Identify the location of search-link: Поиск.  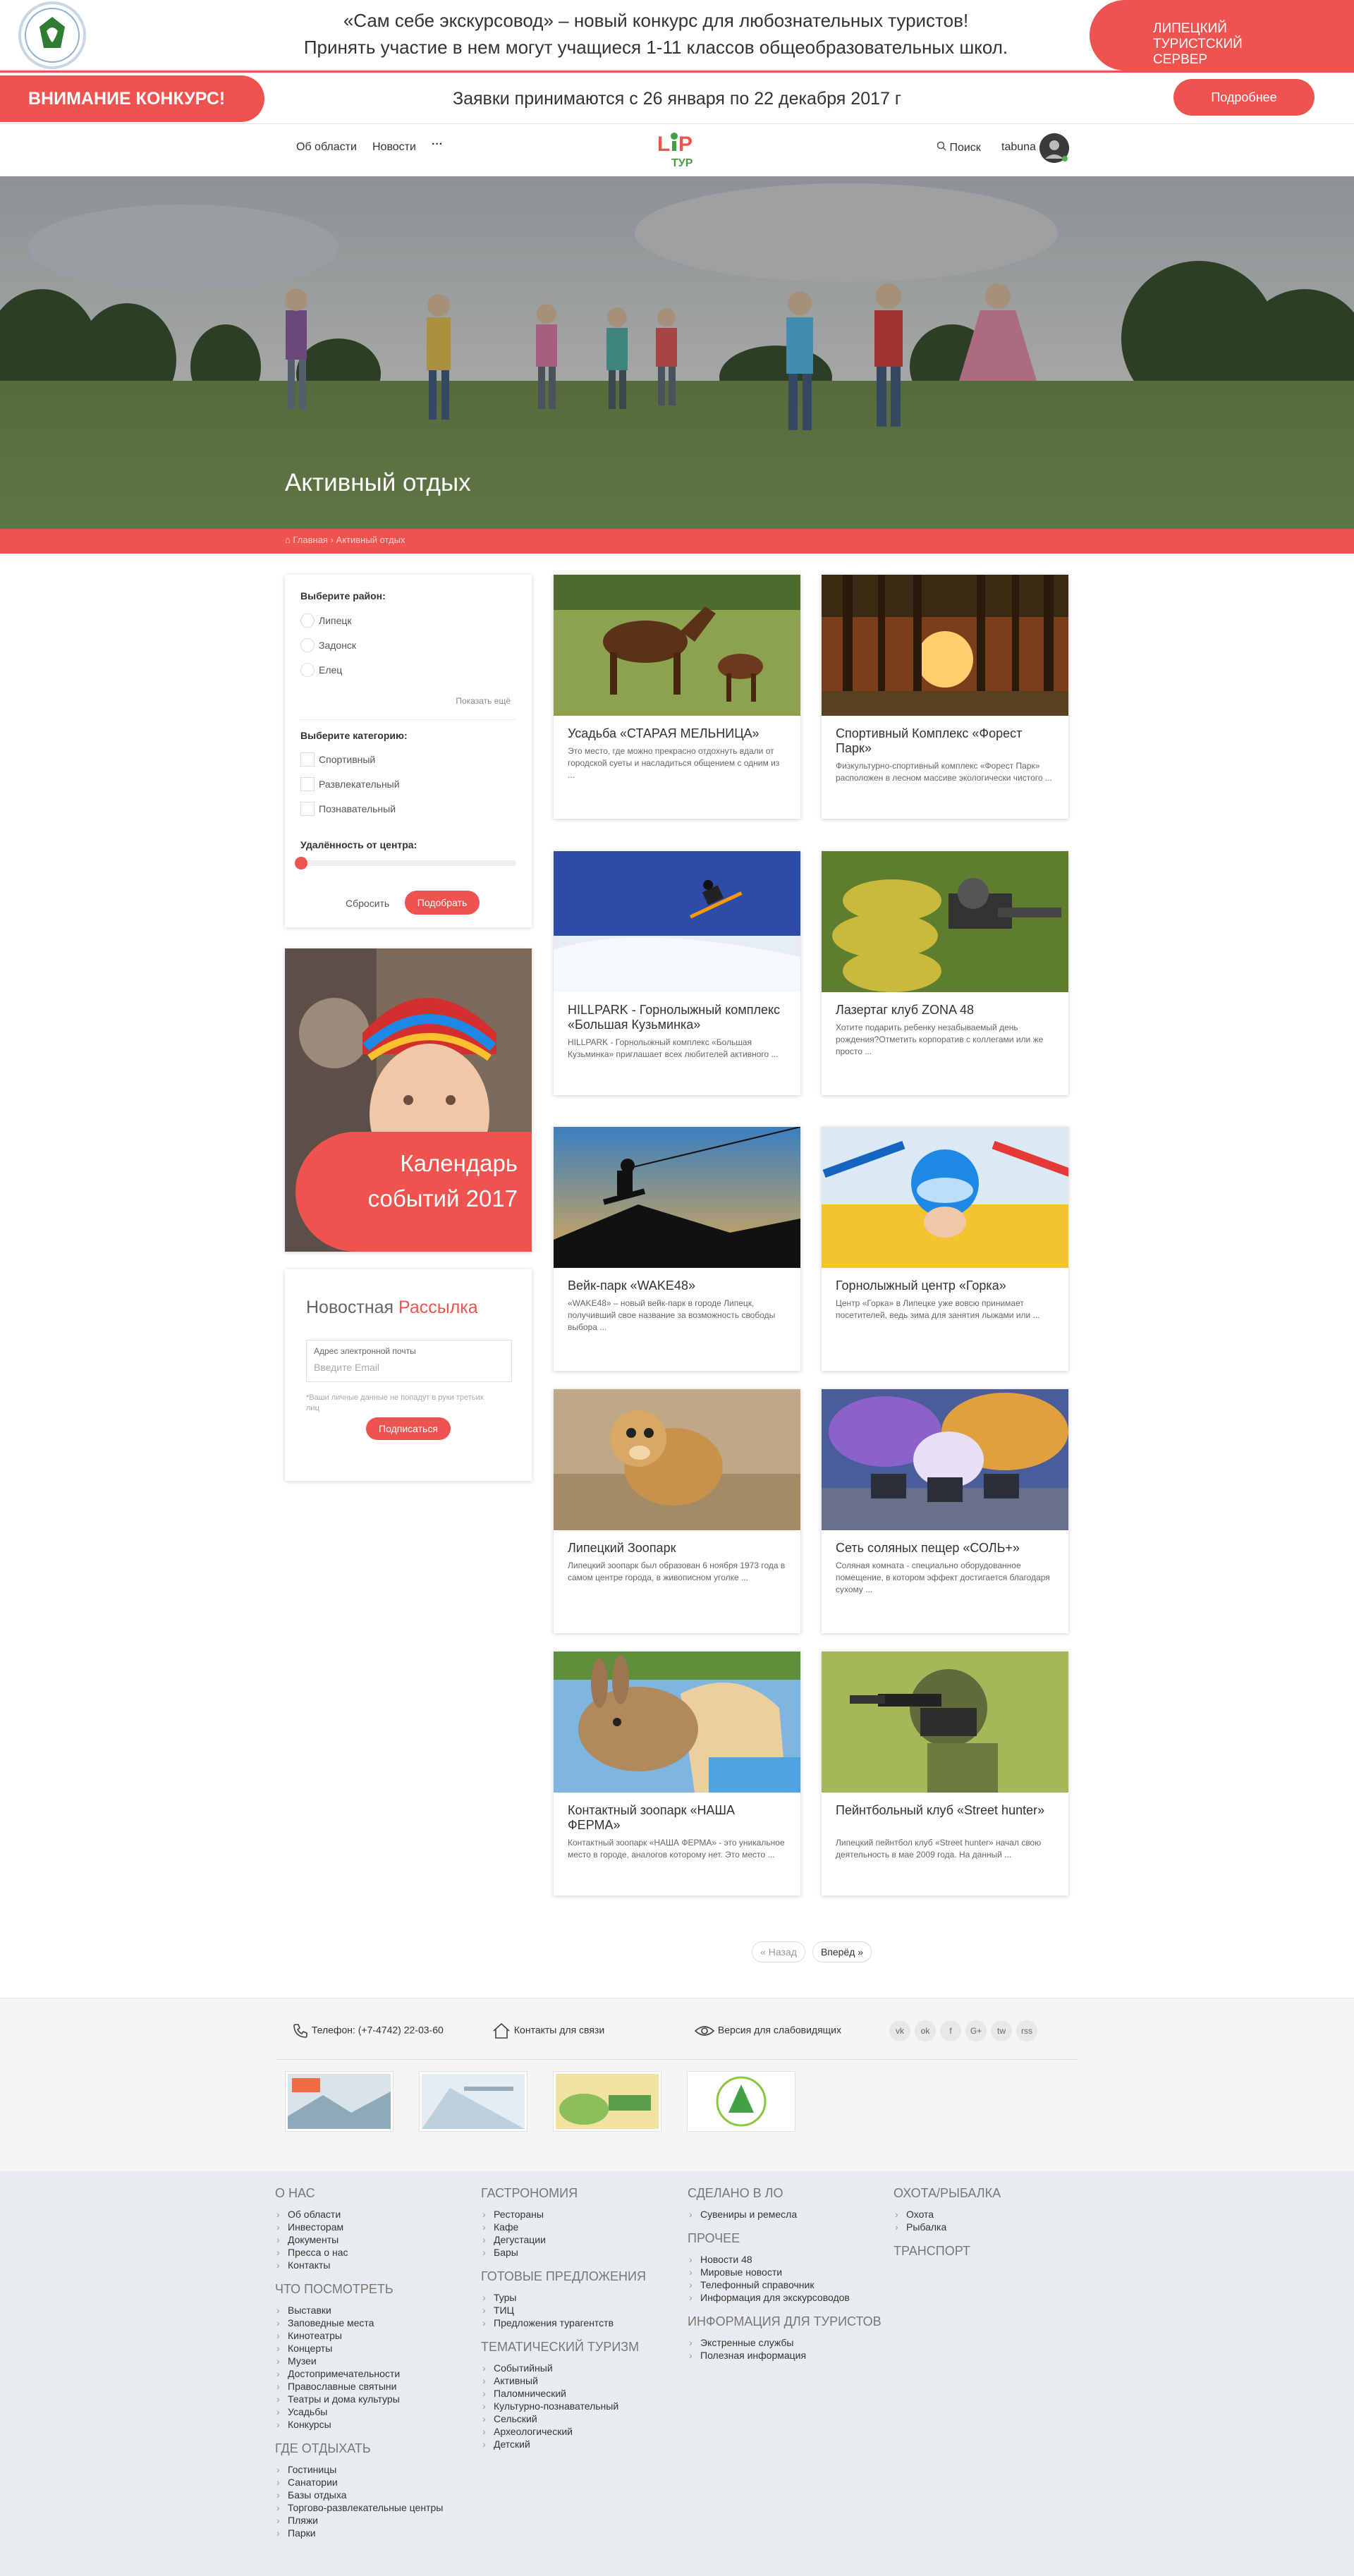
(959, 148).